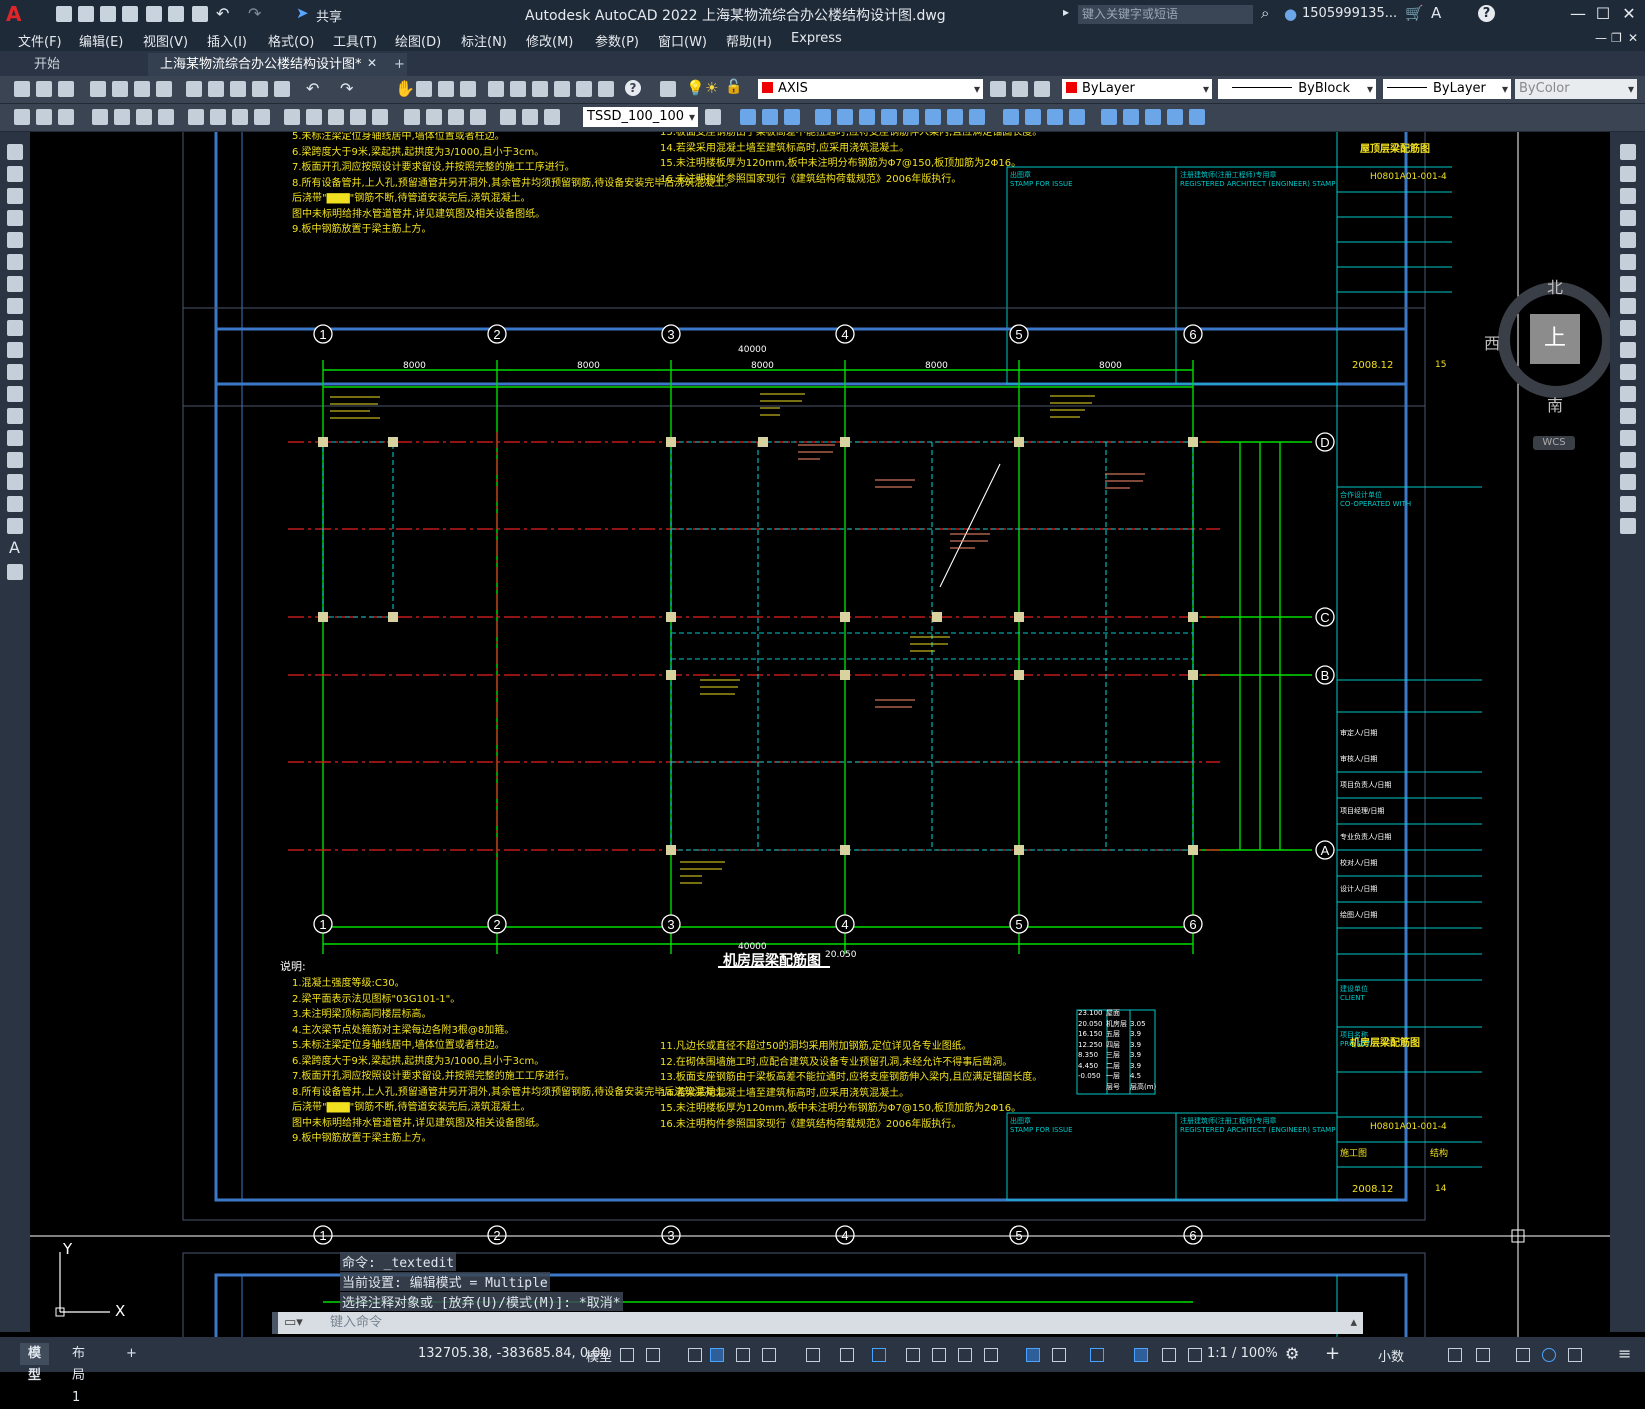 Image resolution: width=1645 pixels, height=1409 pixels. What do you see at coordinates (405, 88) in the screenshot?
I see `pan-icon: ✋` at bounding box center [405, 88].